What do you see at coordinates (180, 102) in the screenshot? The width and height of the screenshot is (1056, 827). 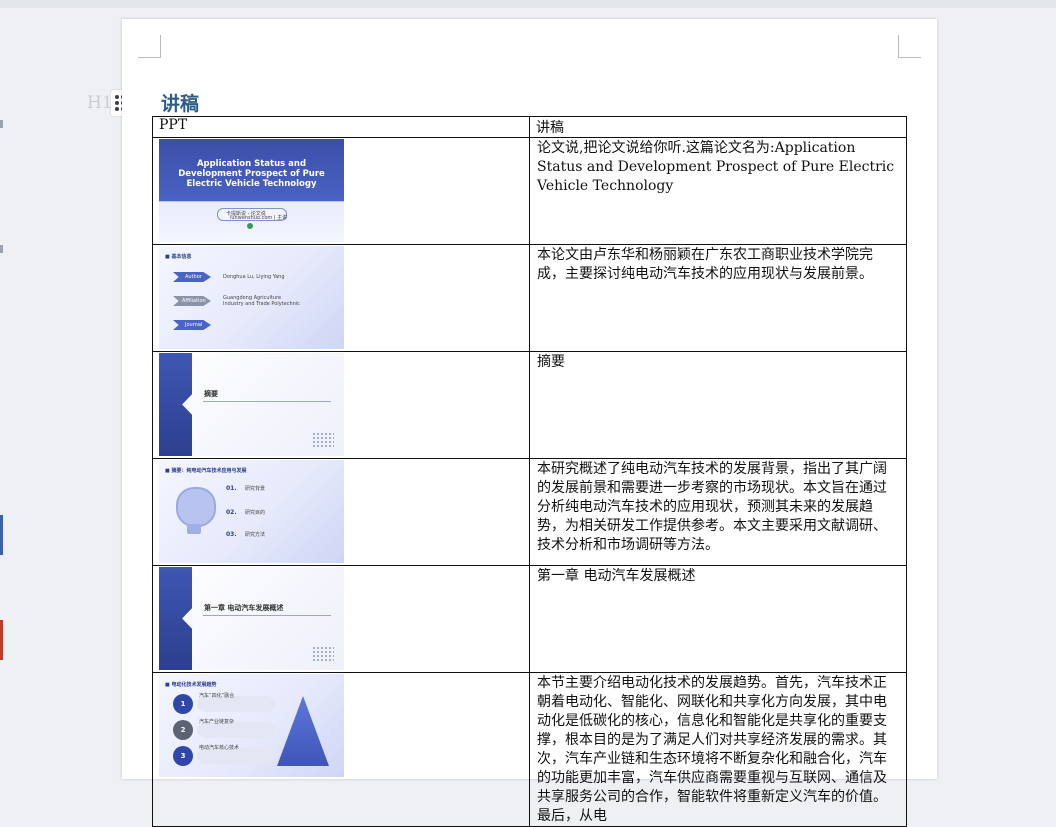 I see `page-heading: 讲稿` at bounding box center [180, 102].